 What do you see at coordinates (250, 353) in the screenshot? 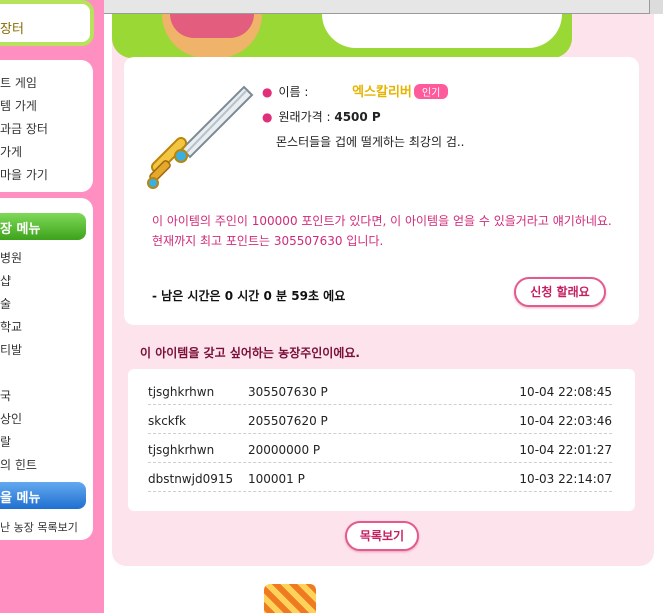
I see `bid-list-title: 이 아이템을 갖고 싶어하는 농장주인이에요.` at bounding box center [250, 353].